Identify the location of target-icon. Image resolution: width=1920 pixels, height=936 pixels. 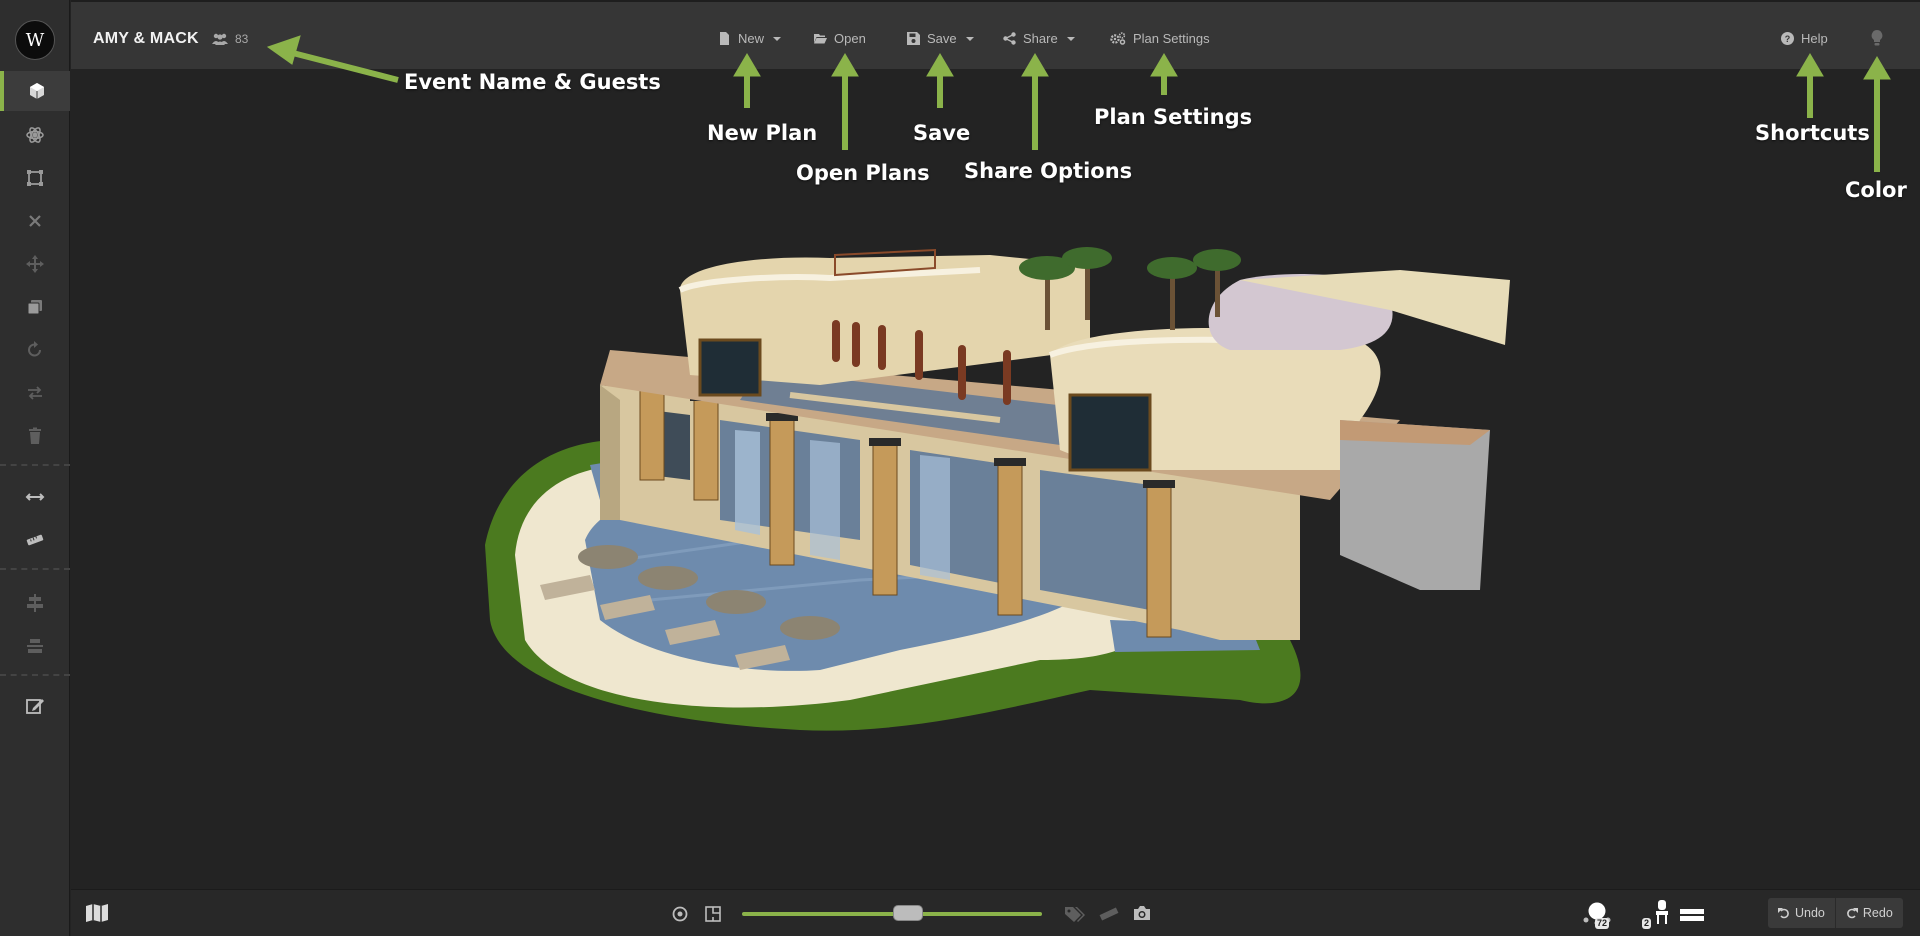
(680, 914).